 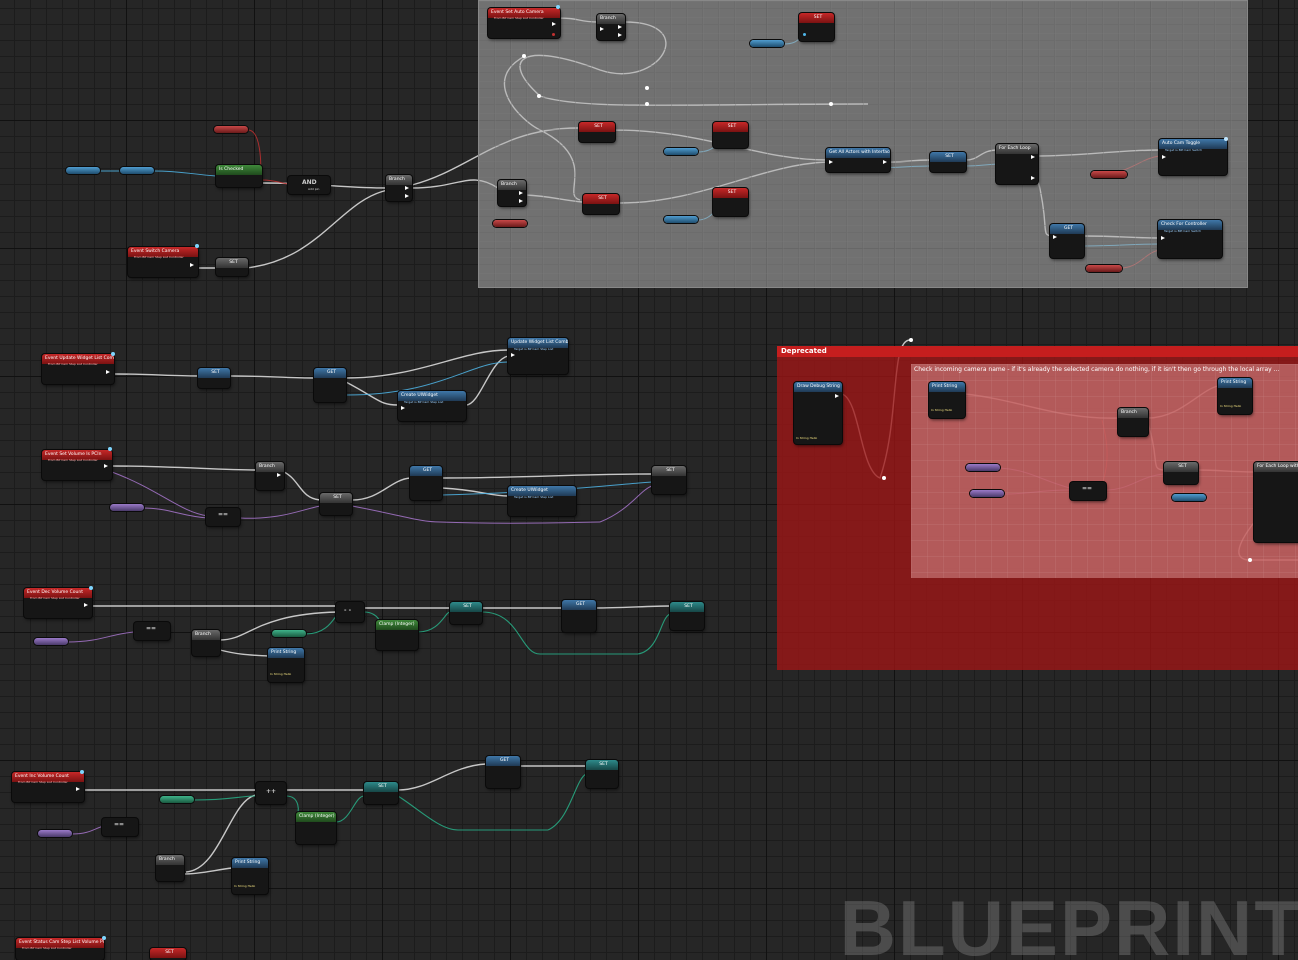 I want to click on node-print-dep: Print String In String Hello, so click(x=947, y=400).